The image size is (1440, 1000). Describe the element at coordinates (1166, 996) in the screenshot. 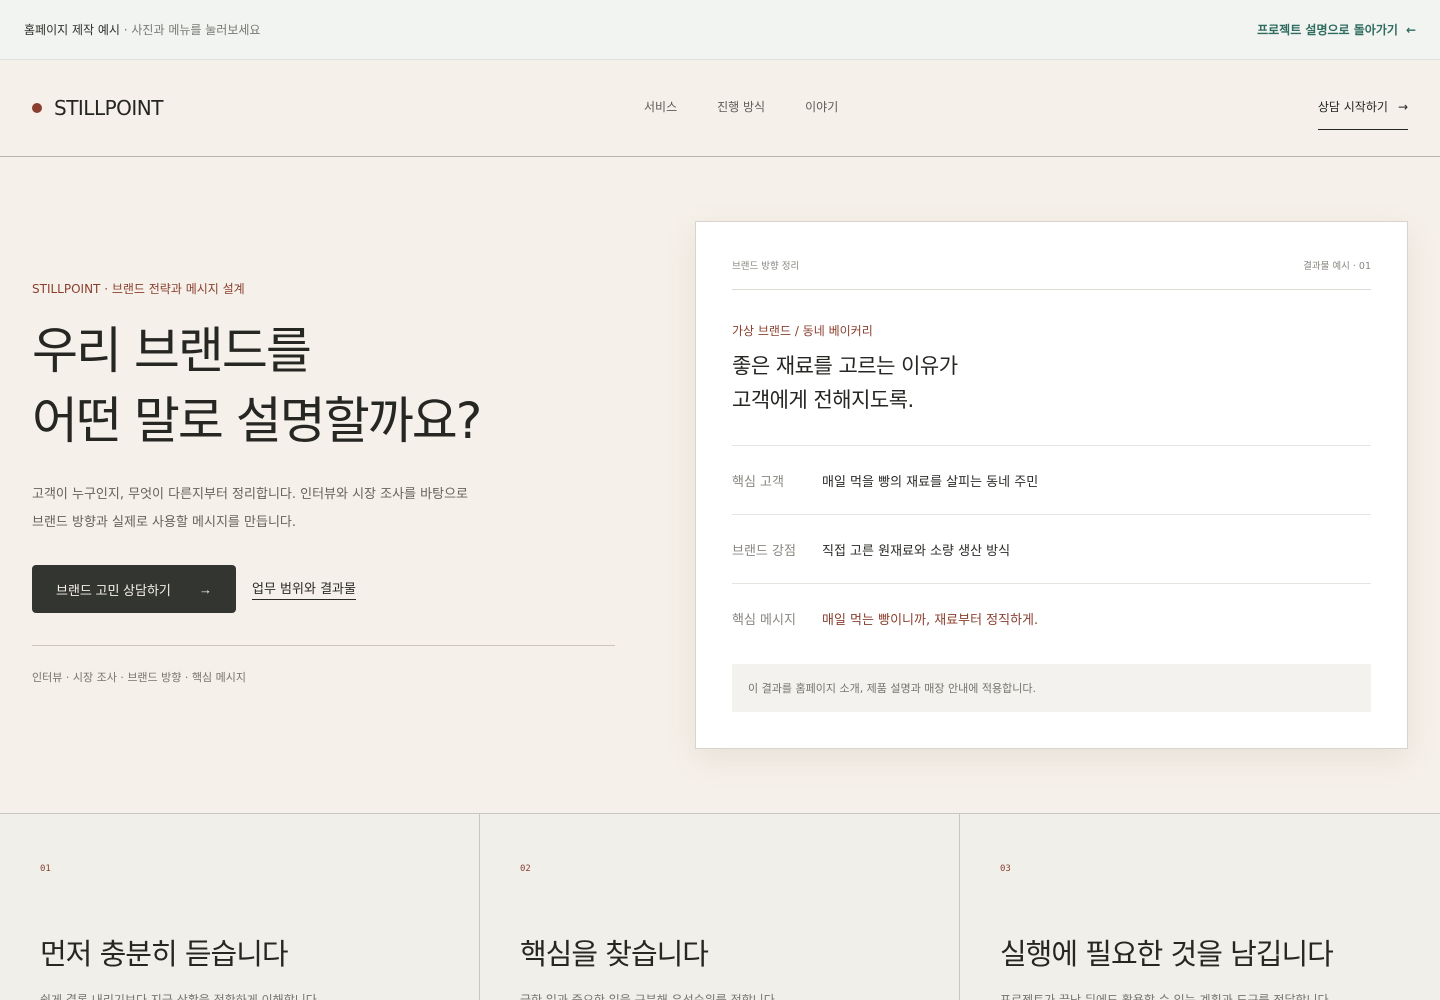

I see `feature-description: 프로젝트가 끝난 뒤에도 활용할 수 있는 계획과 도구를 전달합니다.` at that location.